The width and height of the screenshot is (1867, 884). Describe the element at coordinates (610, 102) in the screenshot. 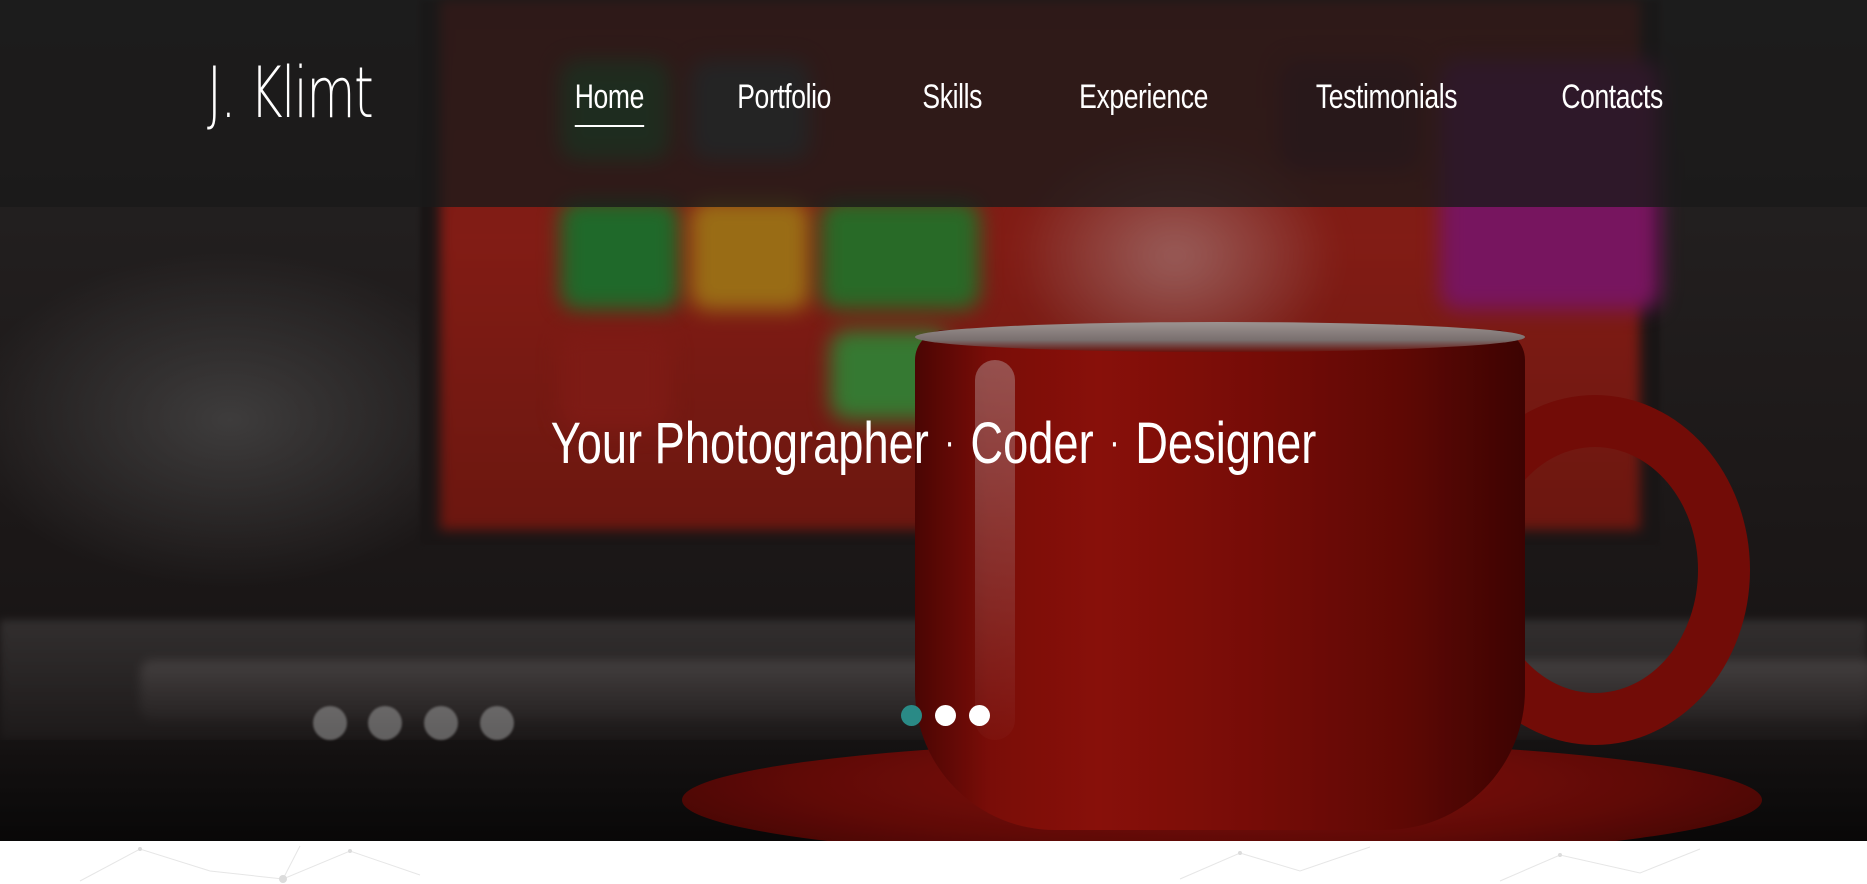

I see `nav-home: Home` at that location.